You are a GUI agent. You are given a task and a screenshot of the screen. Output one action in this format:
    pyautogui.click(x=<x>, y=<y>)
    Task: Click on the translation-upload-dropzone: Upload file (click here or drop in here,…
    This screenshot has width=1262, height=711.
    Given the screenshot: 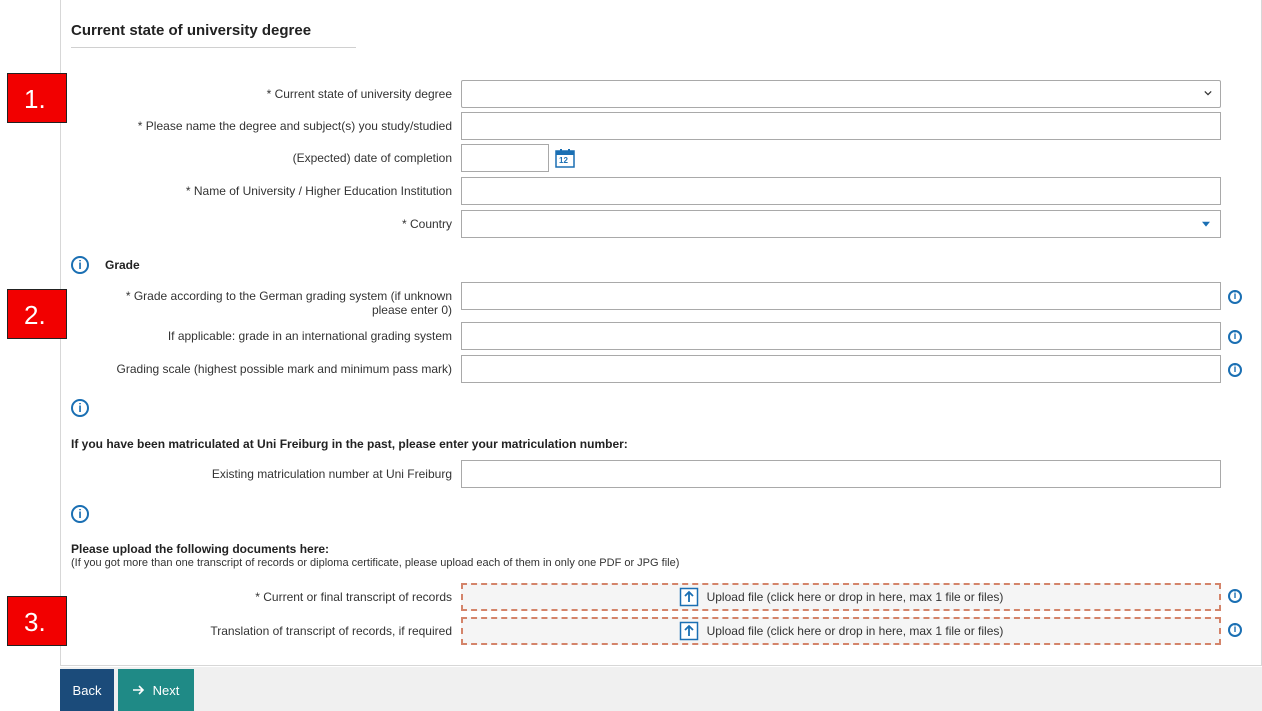 What is the action you would take?
    pyautogui.click(x=841, y=631)
    